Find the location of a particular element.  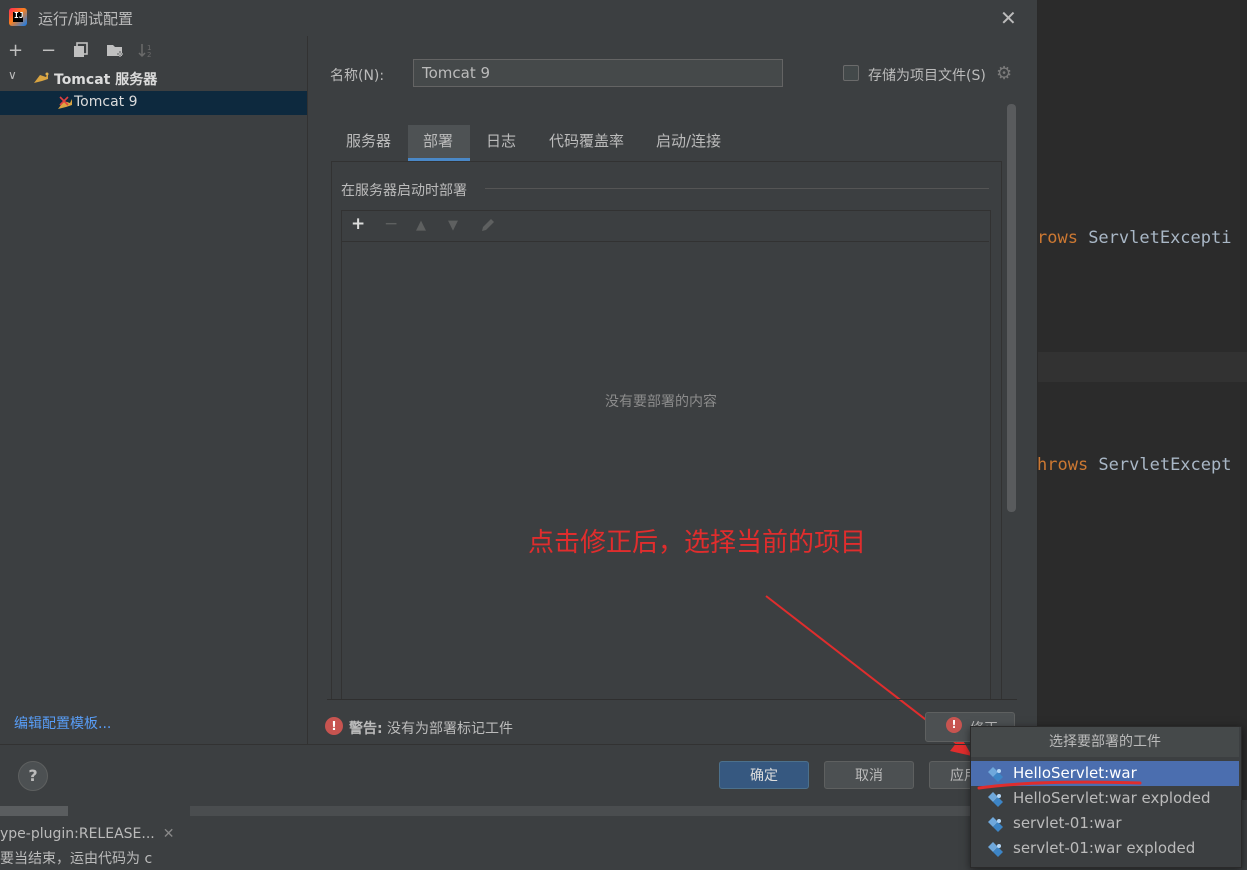

tomcat-icon is located at coordinates (40, 78).